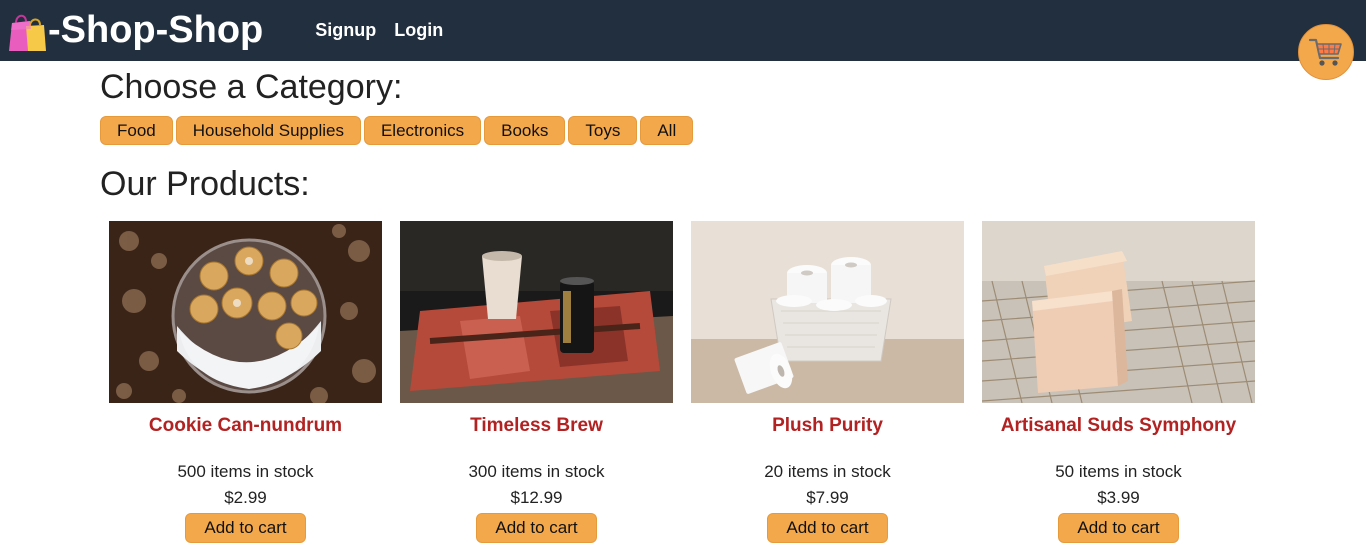  Describe the element at coordinates (27, 32) in the screenshot. I see `shopping-bags-icon` at that location.